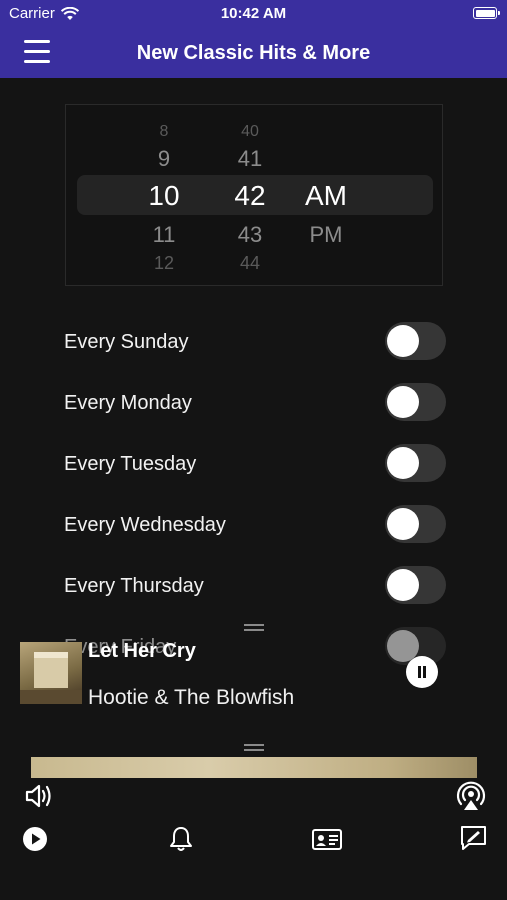 This screenshot has width=507, height=900. Describe the element at coordinates (250, 132) in the screenshot. I see `minute-option: 40` at that location.